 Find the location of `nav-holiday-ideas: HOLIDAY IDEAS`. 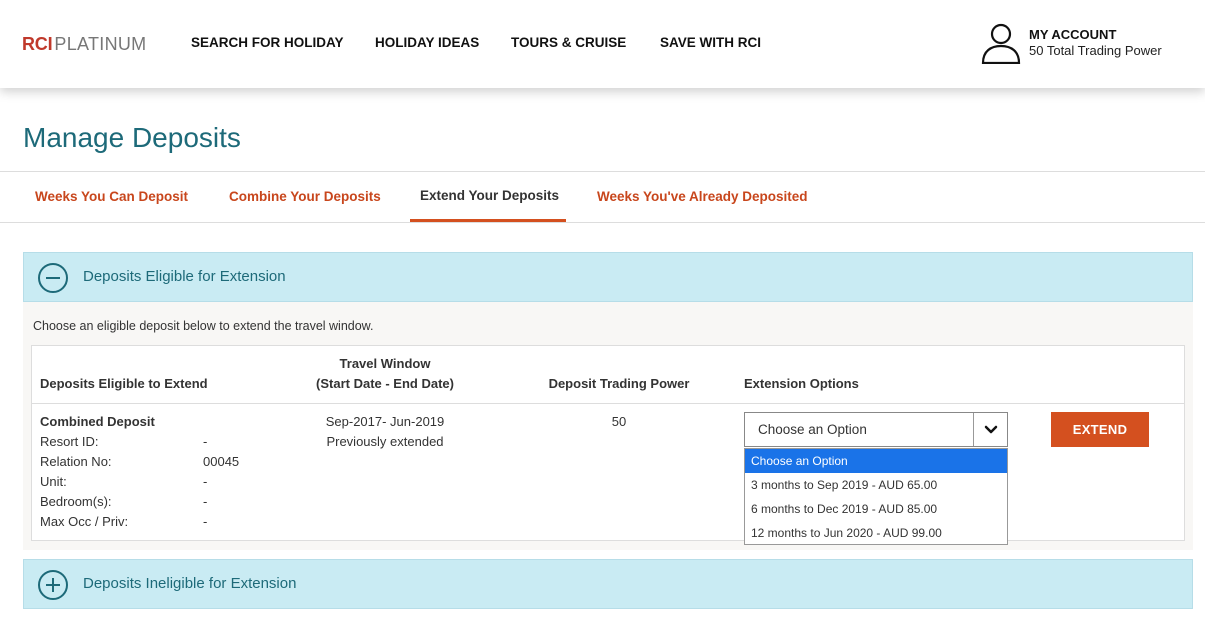

nav-holiday-ideas: HOLIDAY IDEAS is located at coordinates (427, 42).